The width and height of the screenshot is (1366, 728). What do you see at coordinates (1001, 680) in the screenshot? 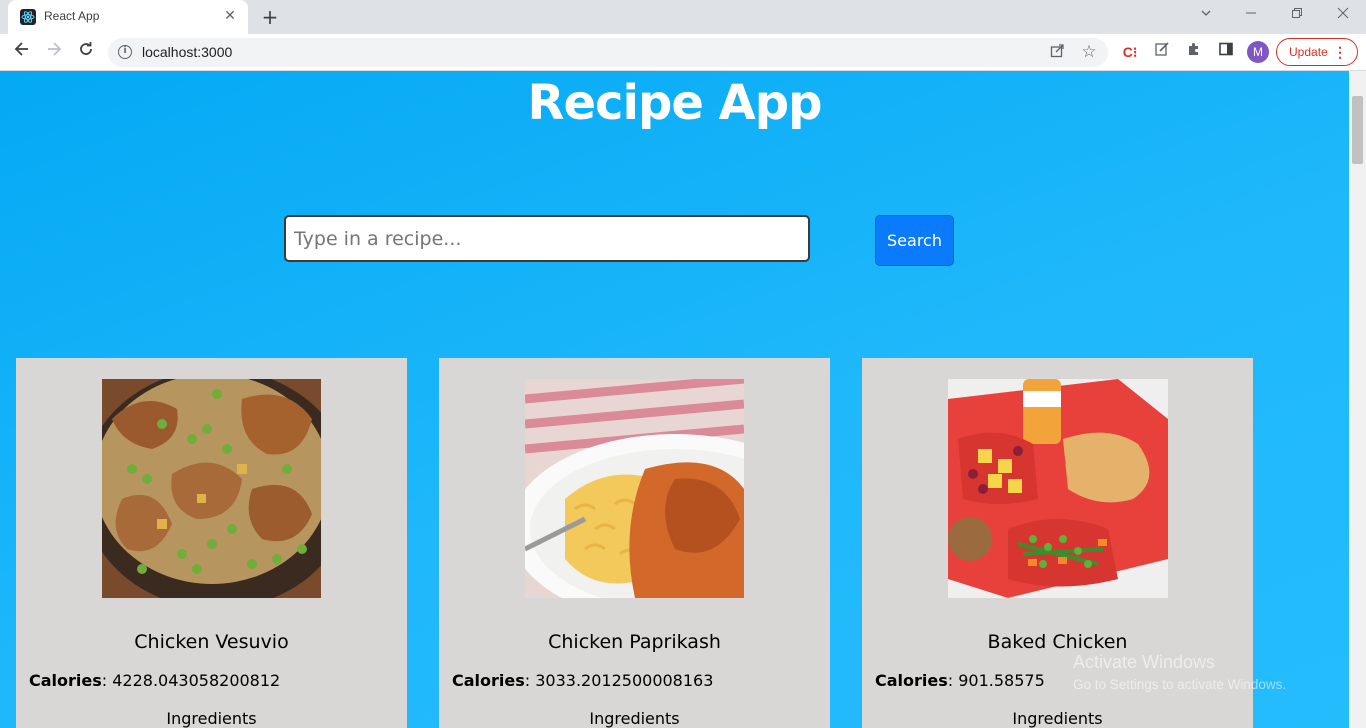
I see `calories-value: 901.58575` at bounding box center [1001, 680].